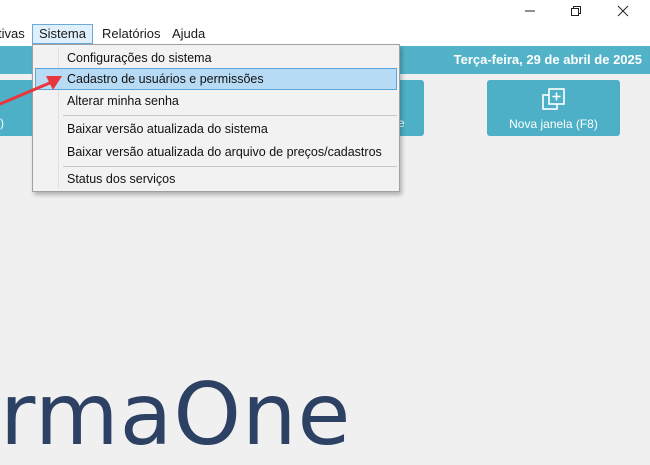  I want to click on minimize-icon, so click(530, 11).